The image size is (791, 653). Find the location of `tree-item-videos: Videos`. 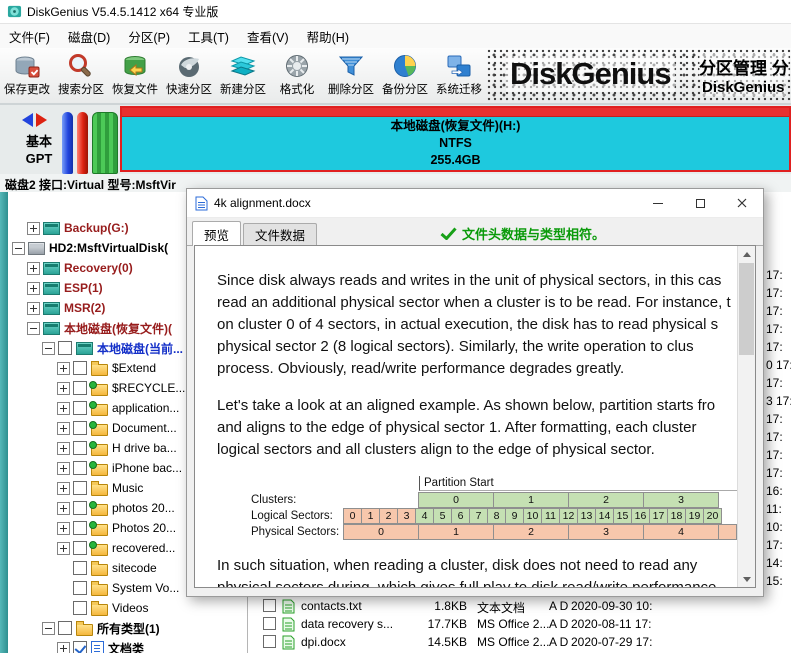

tree-item-videos: Videos is located at coordinates (127, 608).